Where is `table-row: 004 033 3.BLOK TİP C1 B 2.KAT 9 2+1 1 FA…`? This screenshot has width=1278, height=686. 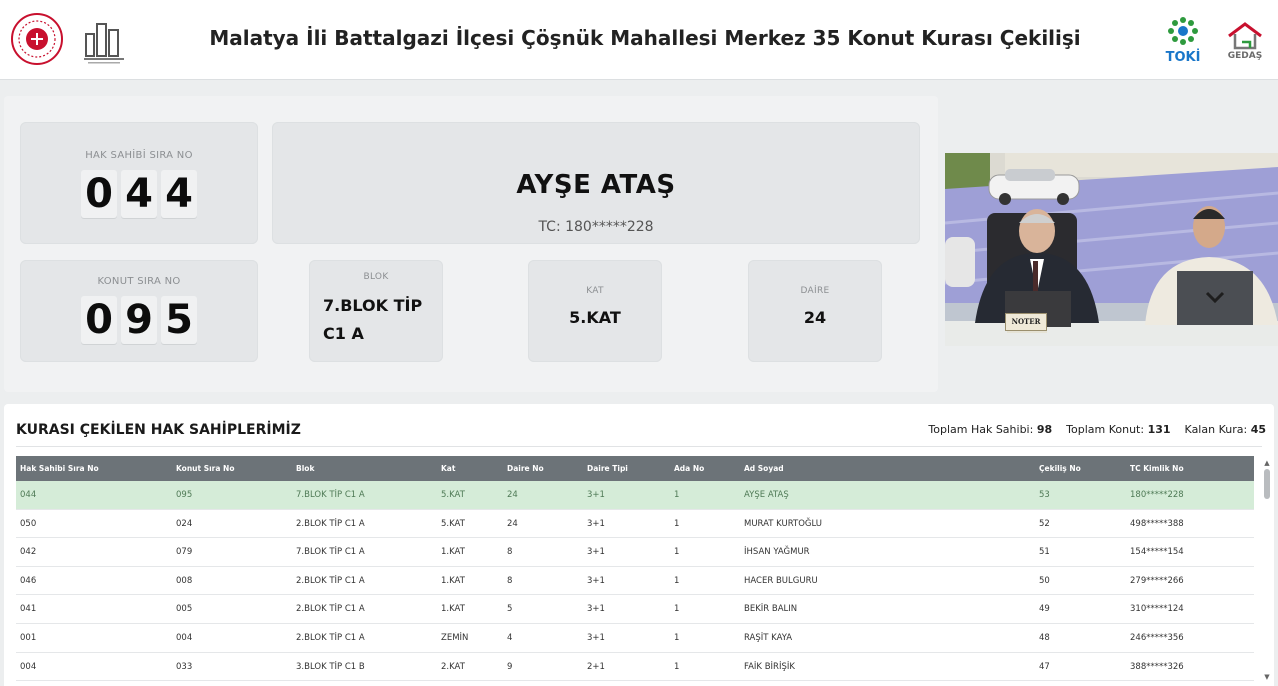 table-row: 004 033 3.BLOK TİP C1 B 2.KAT 9 2+1 1 FA… is located at coordinates (635, 667).